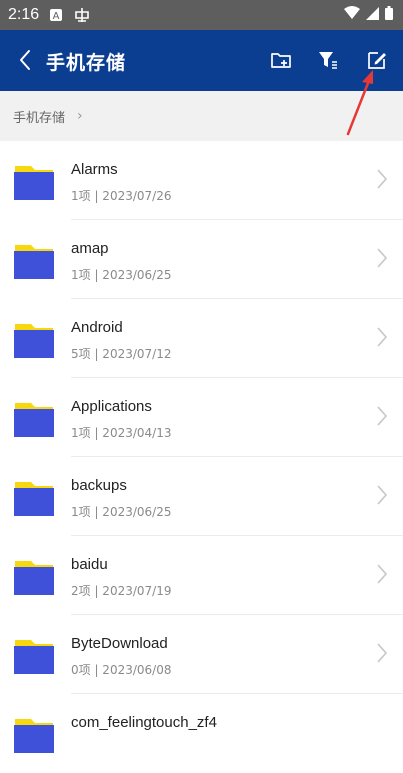  Describe the element at coordinates (97, 327) in the screenshot. I see `file-name: Android` at that location.